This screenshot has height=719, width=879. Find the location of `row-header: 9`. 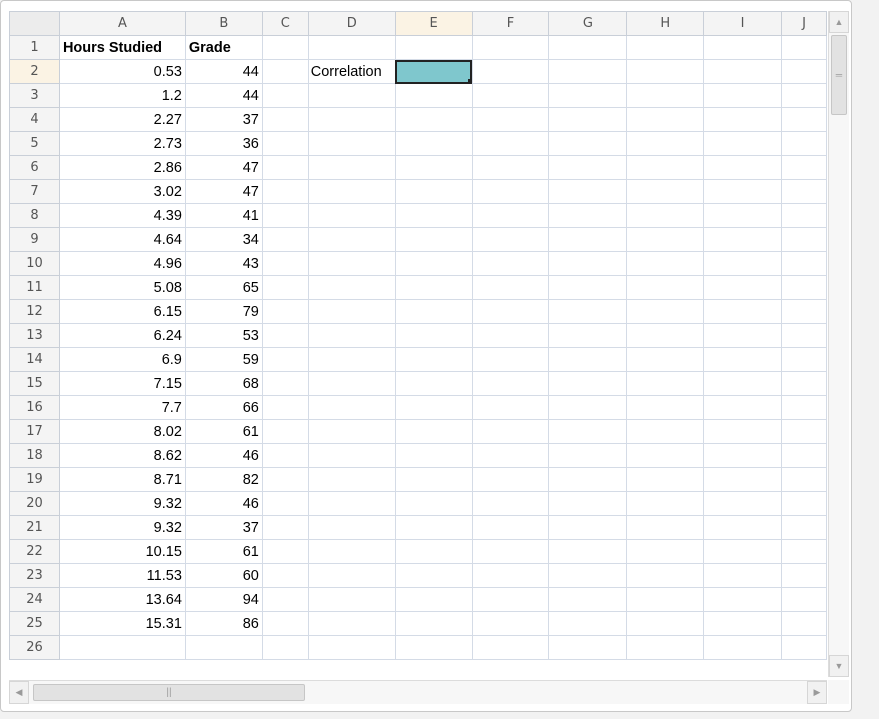

row-header: 9 is located at coordinates (34, 239).